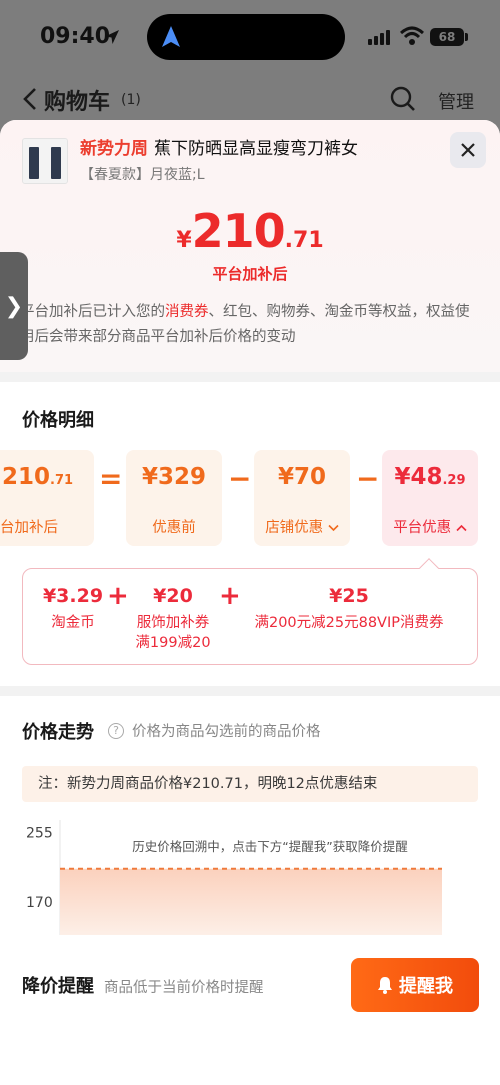  What do you see at coordinates (302, 498) in the screenshot?
I see `box-store-discount: ¥70 店铺优惠` at bounding box center [302, 498].